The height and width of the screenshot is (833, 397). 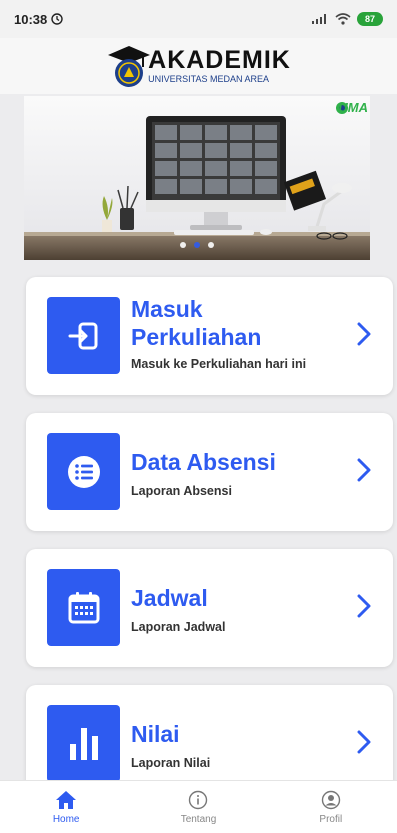 What do you see at coordinates (196, 337) in the screenshot?
I see `menu-title-line2: Perkuliahan` at bounding box center [196, 337].